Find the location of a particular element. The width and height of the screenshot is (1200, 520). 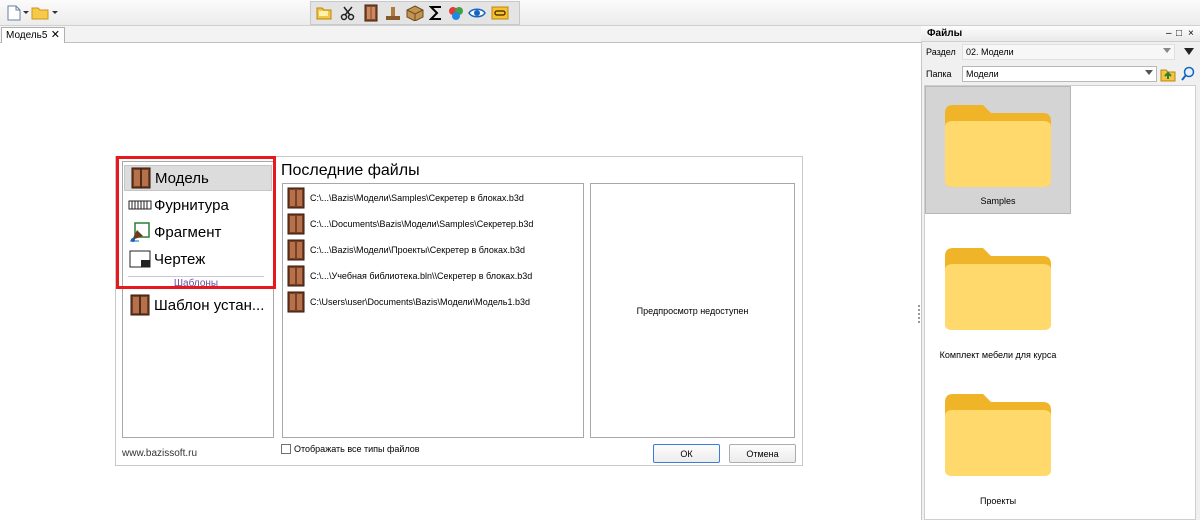

scissors-icon is located at coordinates (348, 13).